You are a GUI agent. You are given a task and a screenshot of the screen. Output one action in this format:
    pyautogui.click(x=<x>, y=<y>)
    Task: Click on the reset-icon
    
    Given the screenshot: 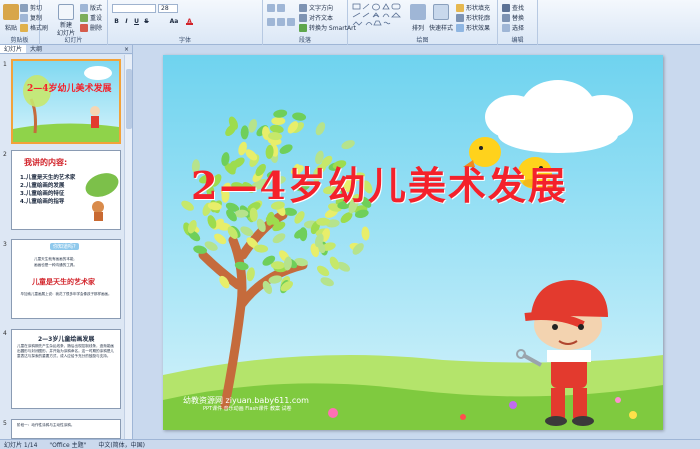 What is the action you would take?
    pyautogui.click(x=84, y=17)
    